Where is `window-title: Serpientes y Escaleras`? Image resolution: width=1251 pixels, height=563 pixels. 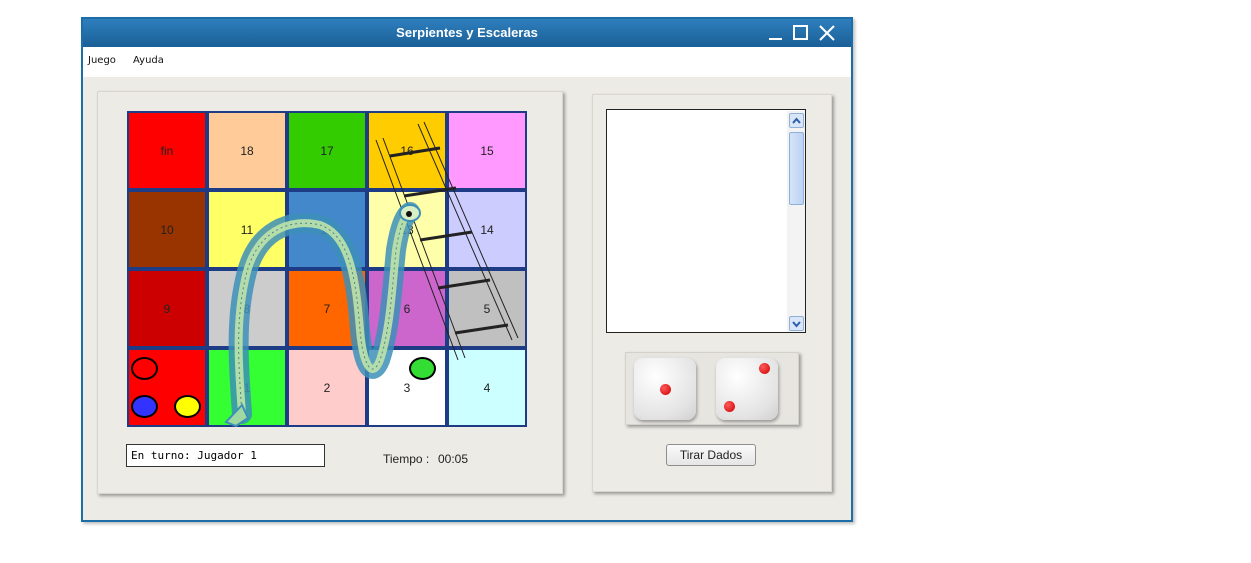
window-title: Serpientes y Escaleras is located at coordinates (467, 32).